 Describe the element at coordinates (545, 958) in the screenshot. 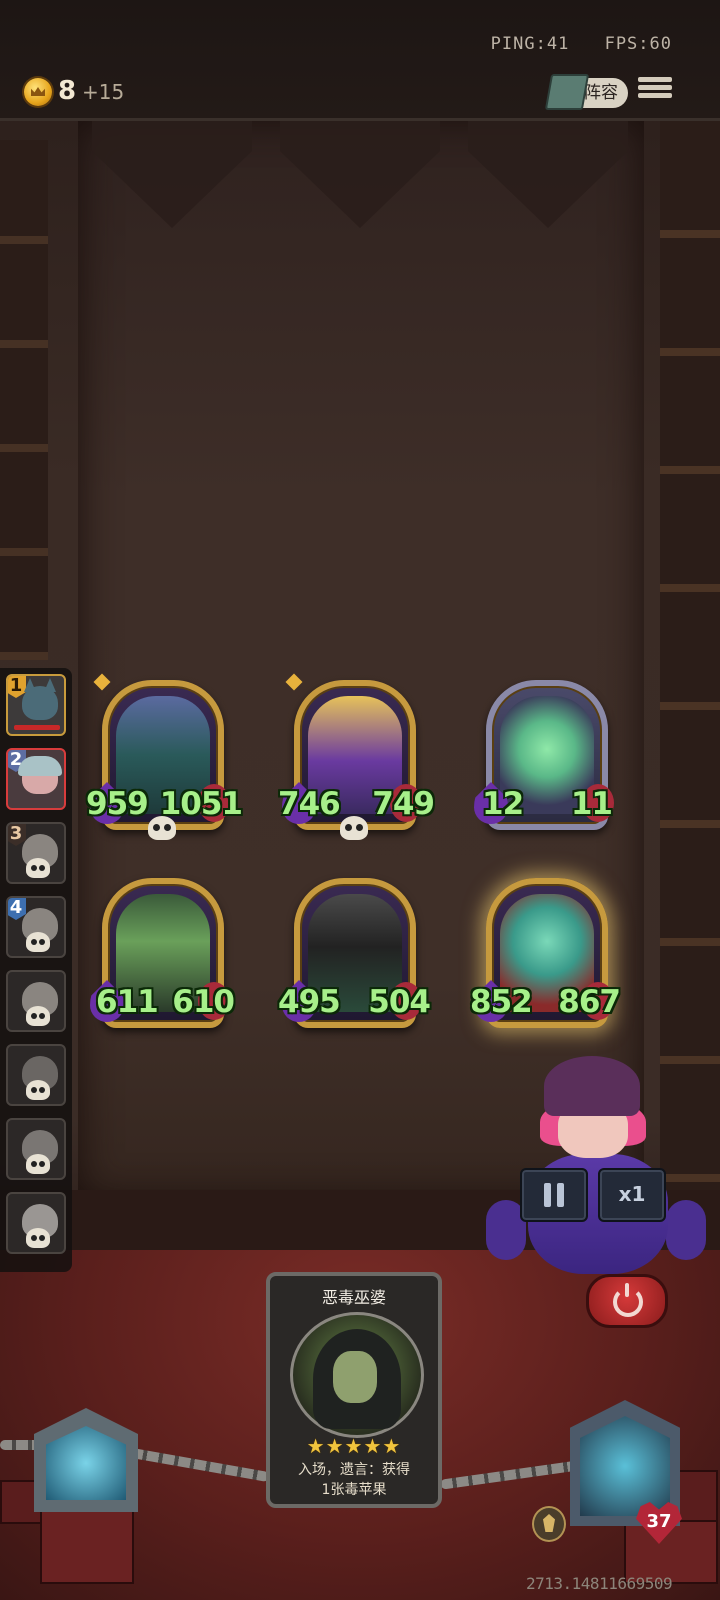

I see `minion-card: 852 867` at that location.